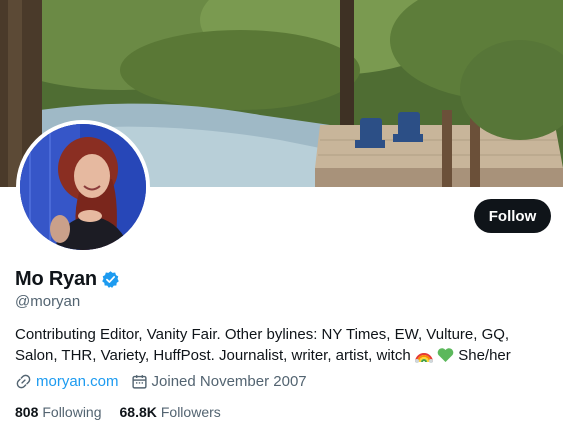  Describe the element at coordinates (56, 279) in the screenshot. I see `display-name: Mo Ryan` at that location.